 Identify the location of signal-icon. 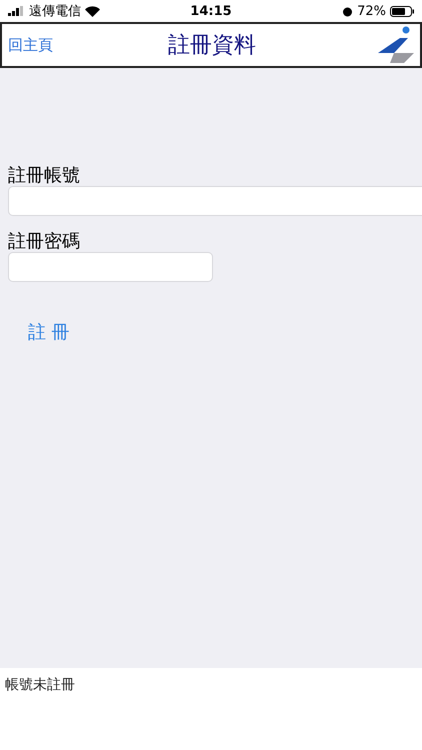
(16, 11).